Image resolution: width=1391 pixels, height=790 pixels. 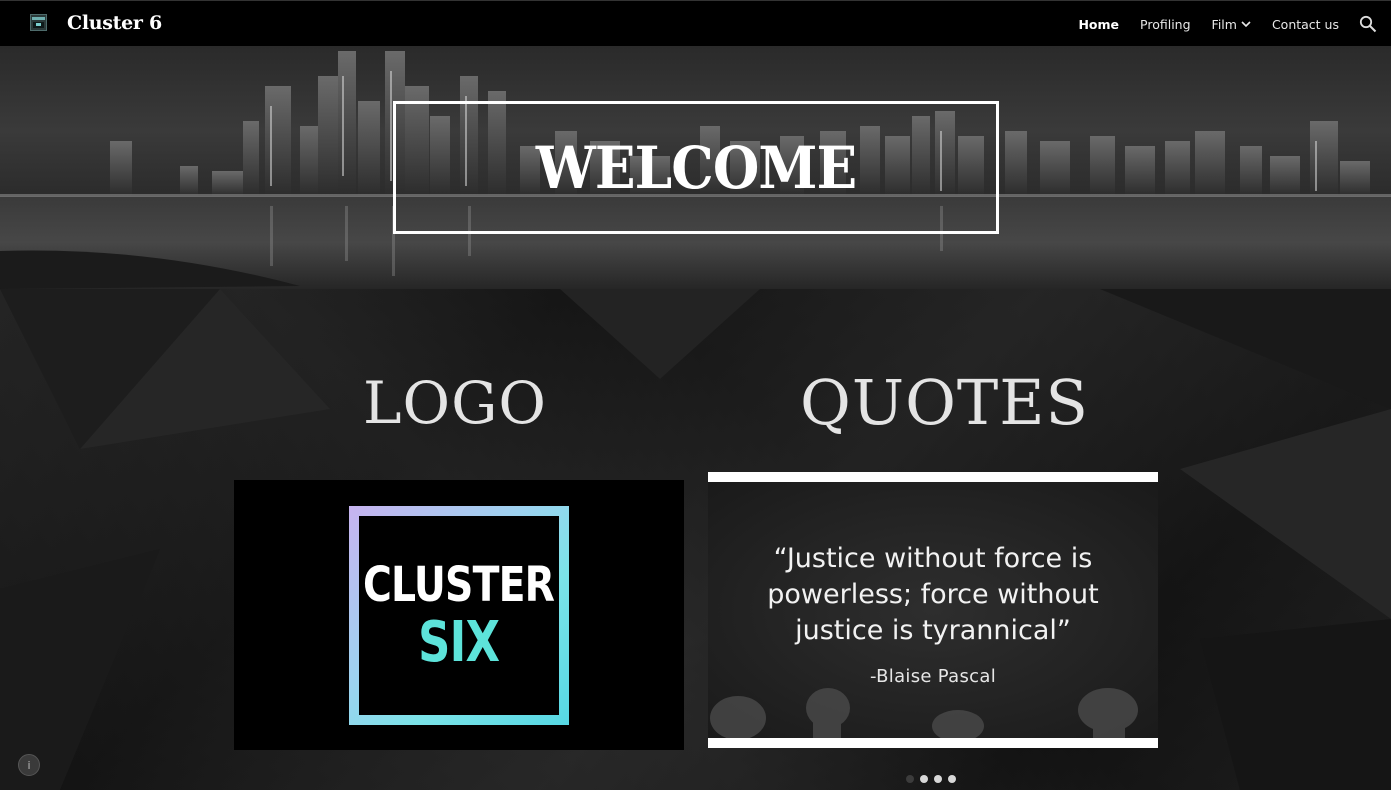 I want to click on main-nav: Home Profiling Film Contact us, so click(x=1217, y=24).